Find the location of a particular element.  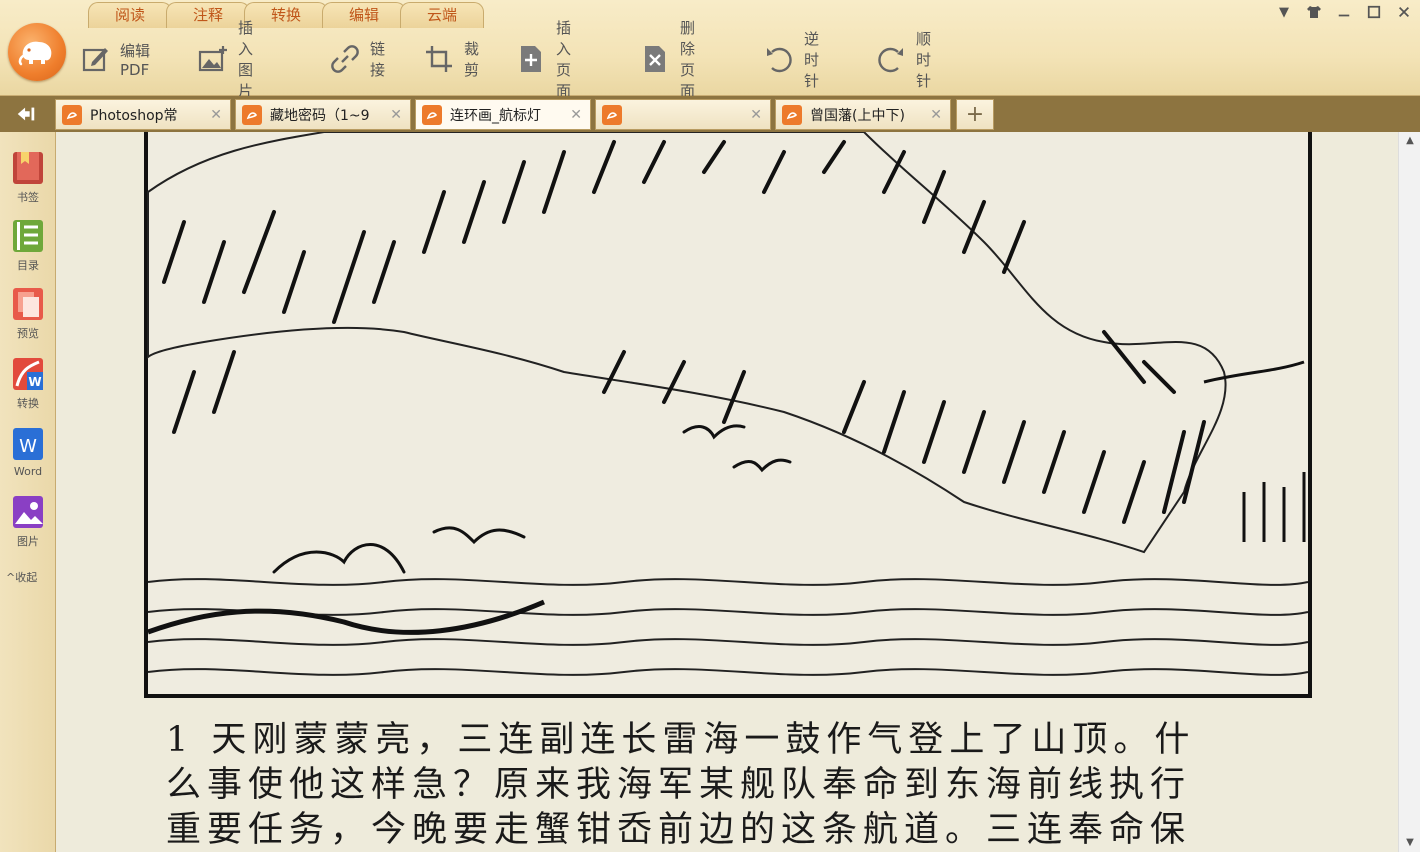

doc-tab: Photoshop常 ✕ is located at coordinates (143, 114).